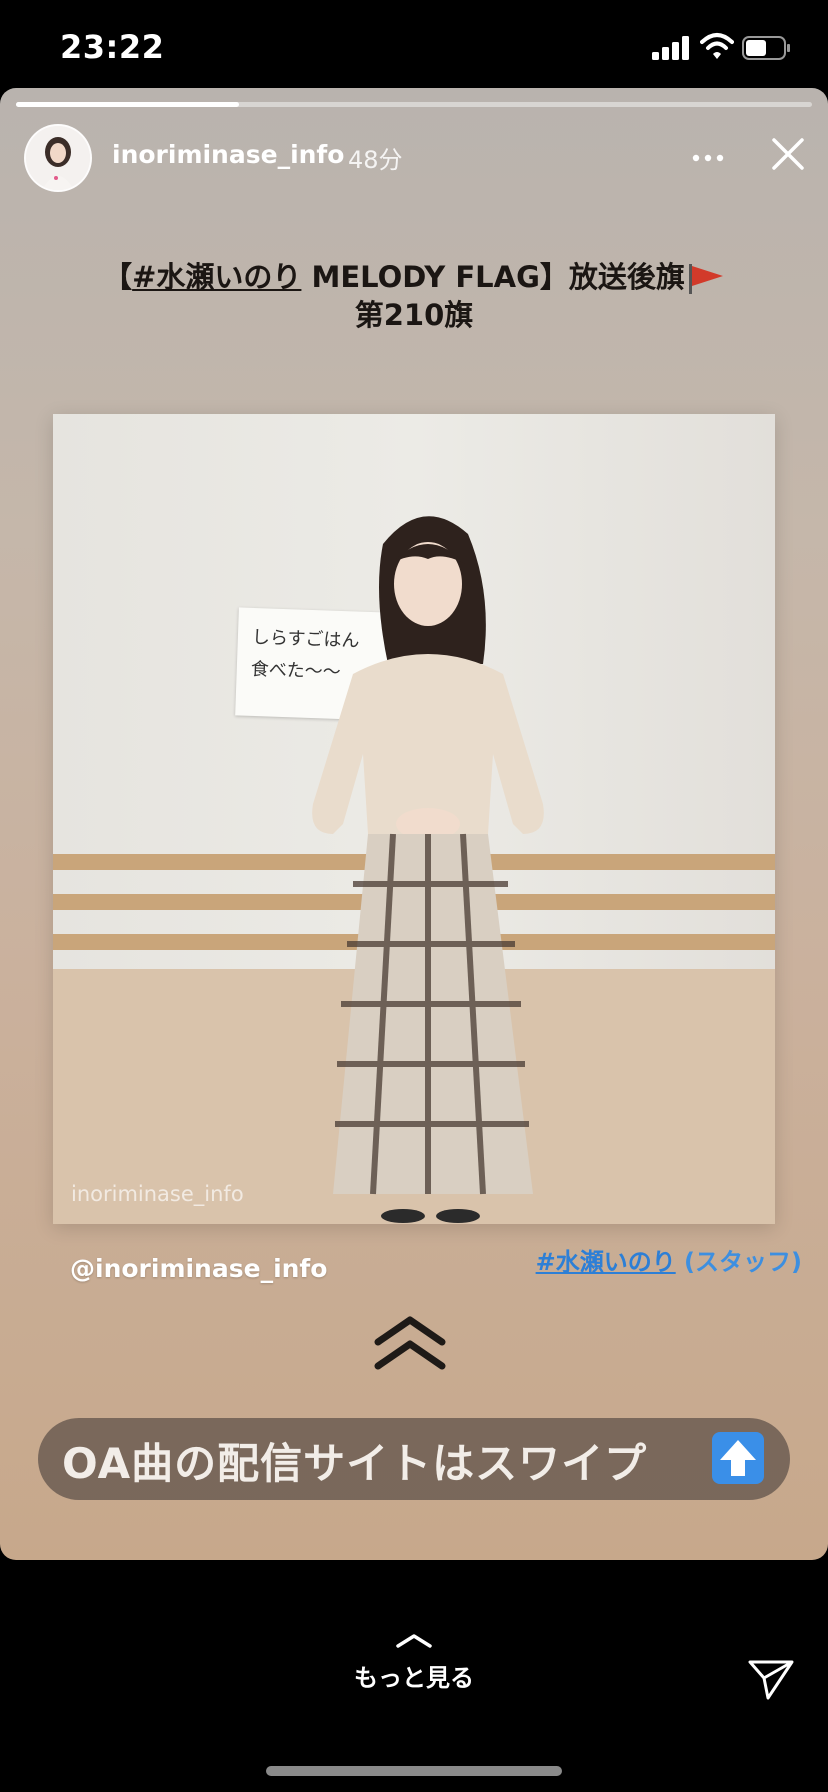 This screenshot has height=1792, width=828. I want to click on up-arrow-icon, so click(738, 1458).